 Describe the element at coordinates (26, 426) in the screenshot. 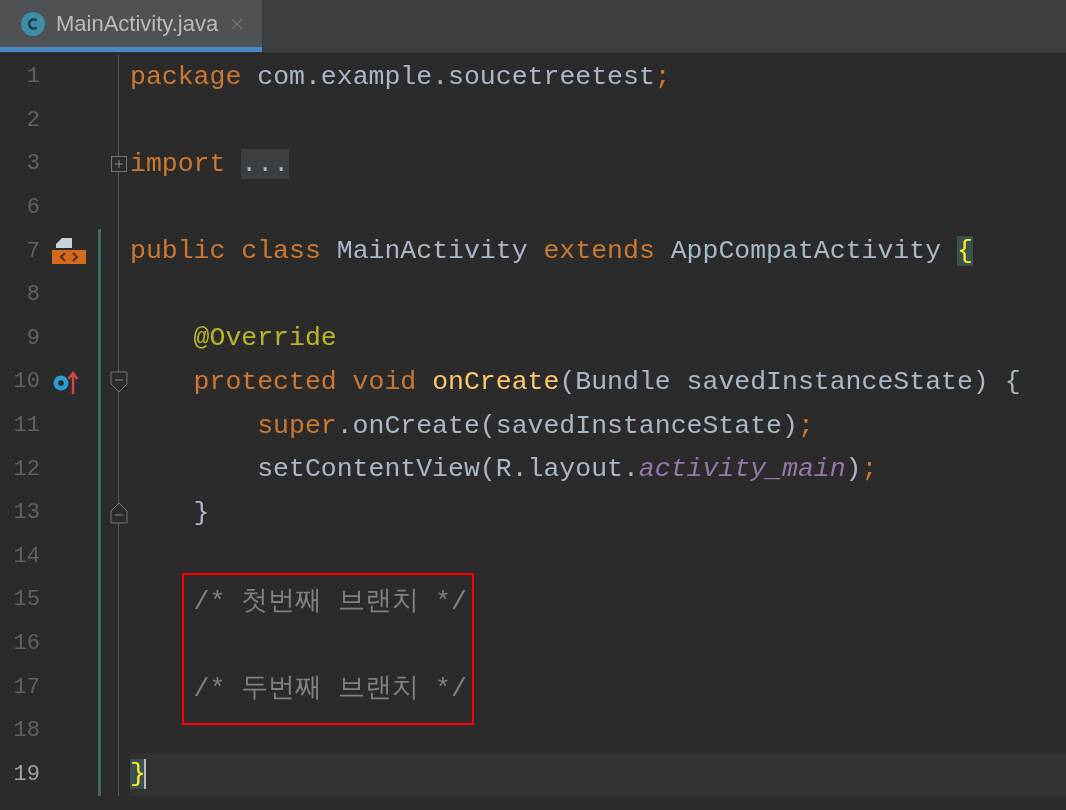

I see `line-number: 11` at that location.